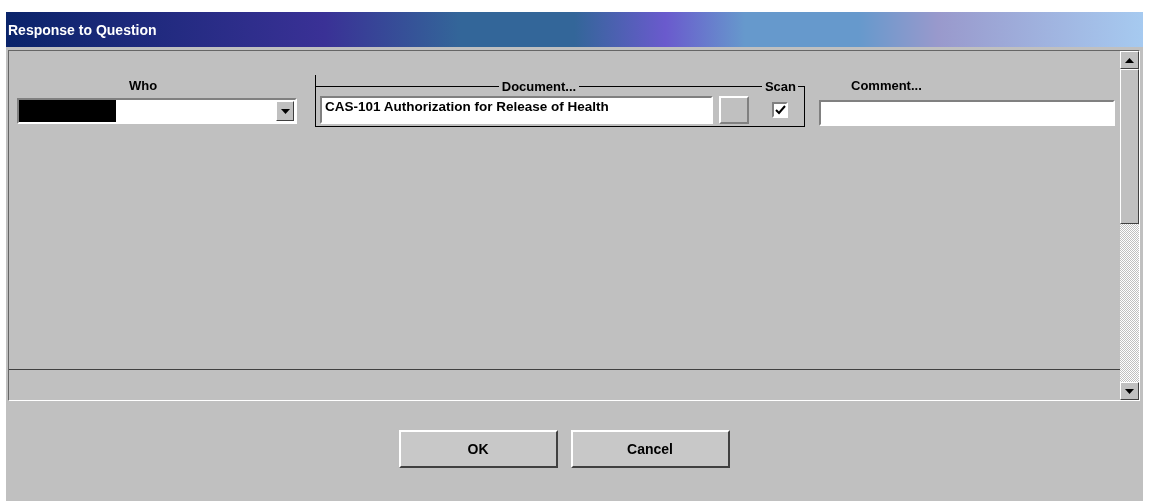 This screenshot has width=1150, height=501. I want to click on scroll-up-icon, so click(1129, 60).